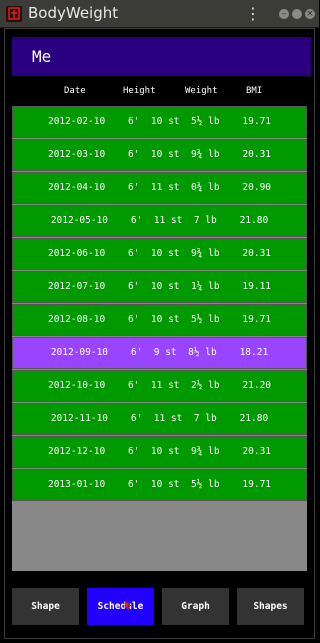 The height and width of the screenshot is (643, 320). What do you see at coordinates (159, 14) in the screenshot?
I see `title-bar: BodyWeight ⋮ – ×` at bounding box center [159, 14].